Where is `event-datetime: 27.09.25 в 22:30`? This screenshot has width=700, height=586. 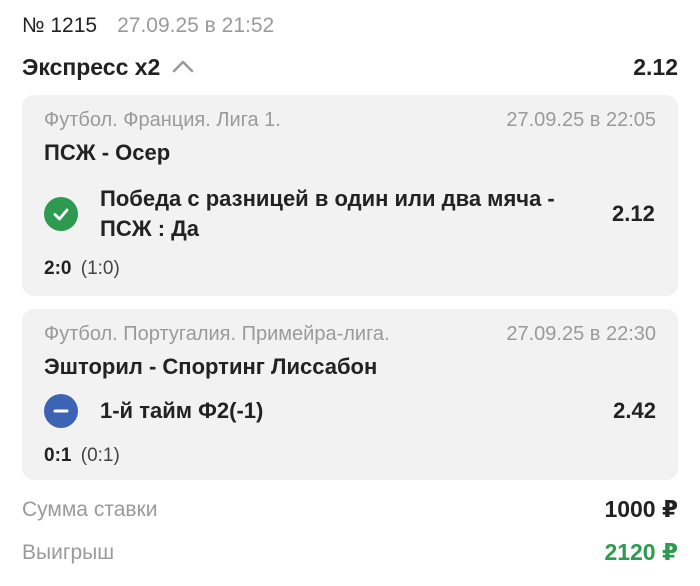 event-datetime: 27.09.25 в 22:30 is located at coordinates (581, 334).